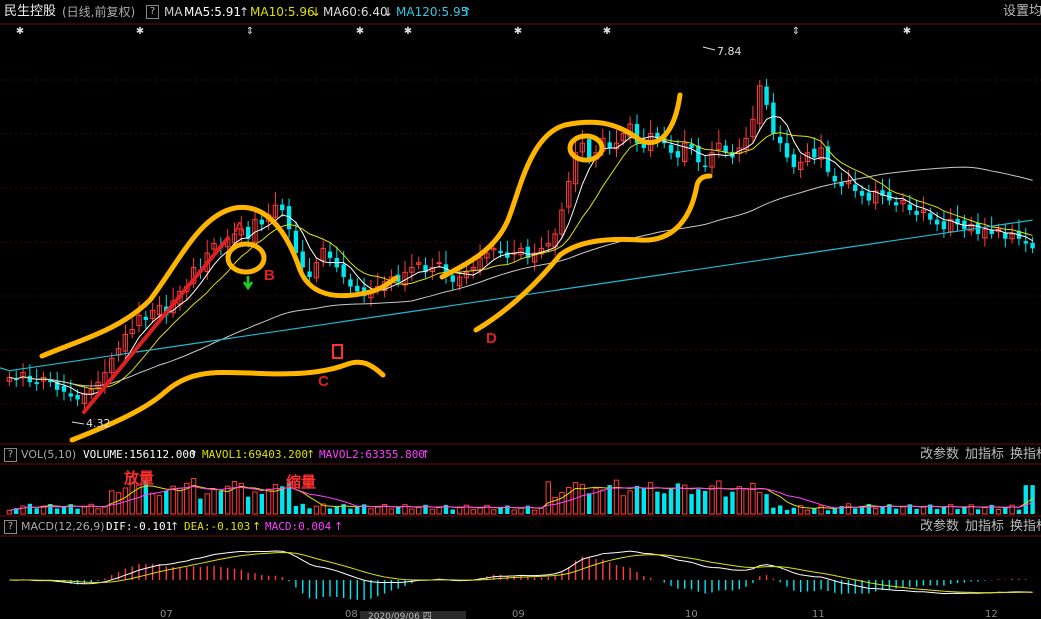 Image resolution: width=1041 pixels, height=619 pixels. Describe the element at coordinates (269, 275) in the screenshot. I see `label-b: B` at that location.